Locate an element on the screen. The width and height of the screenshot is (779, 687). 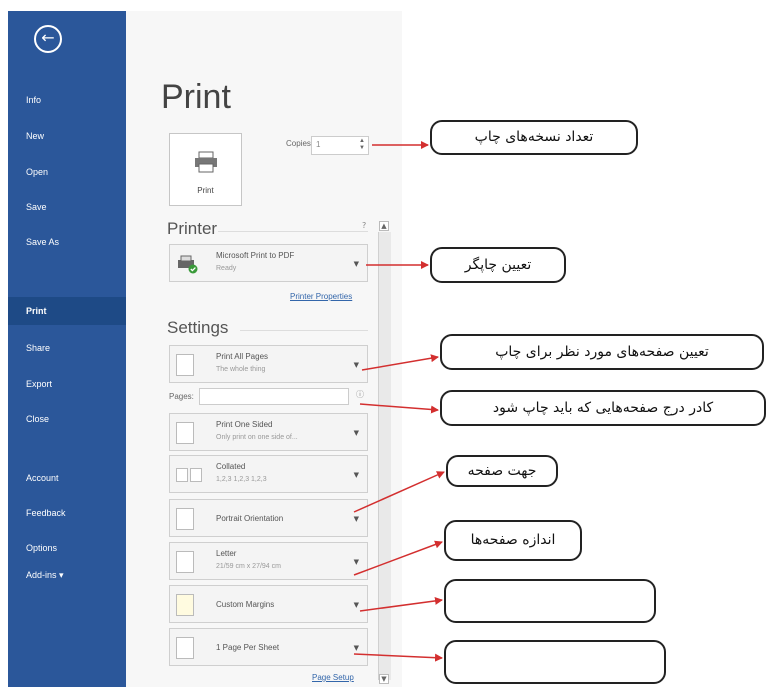
arrow-size is located at coordinates (398, 558).